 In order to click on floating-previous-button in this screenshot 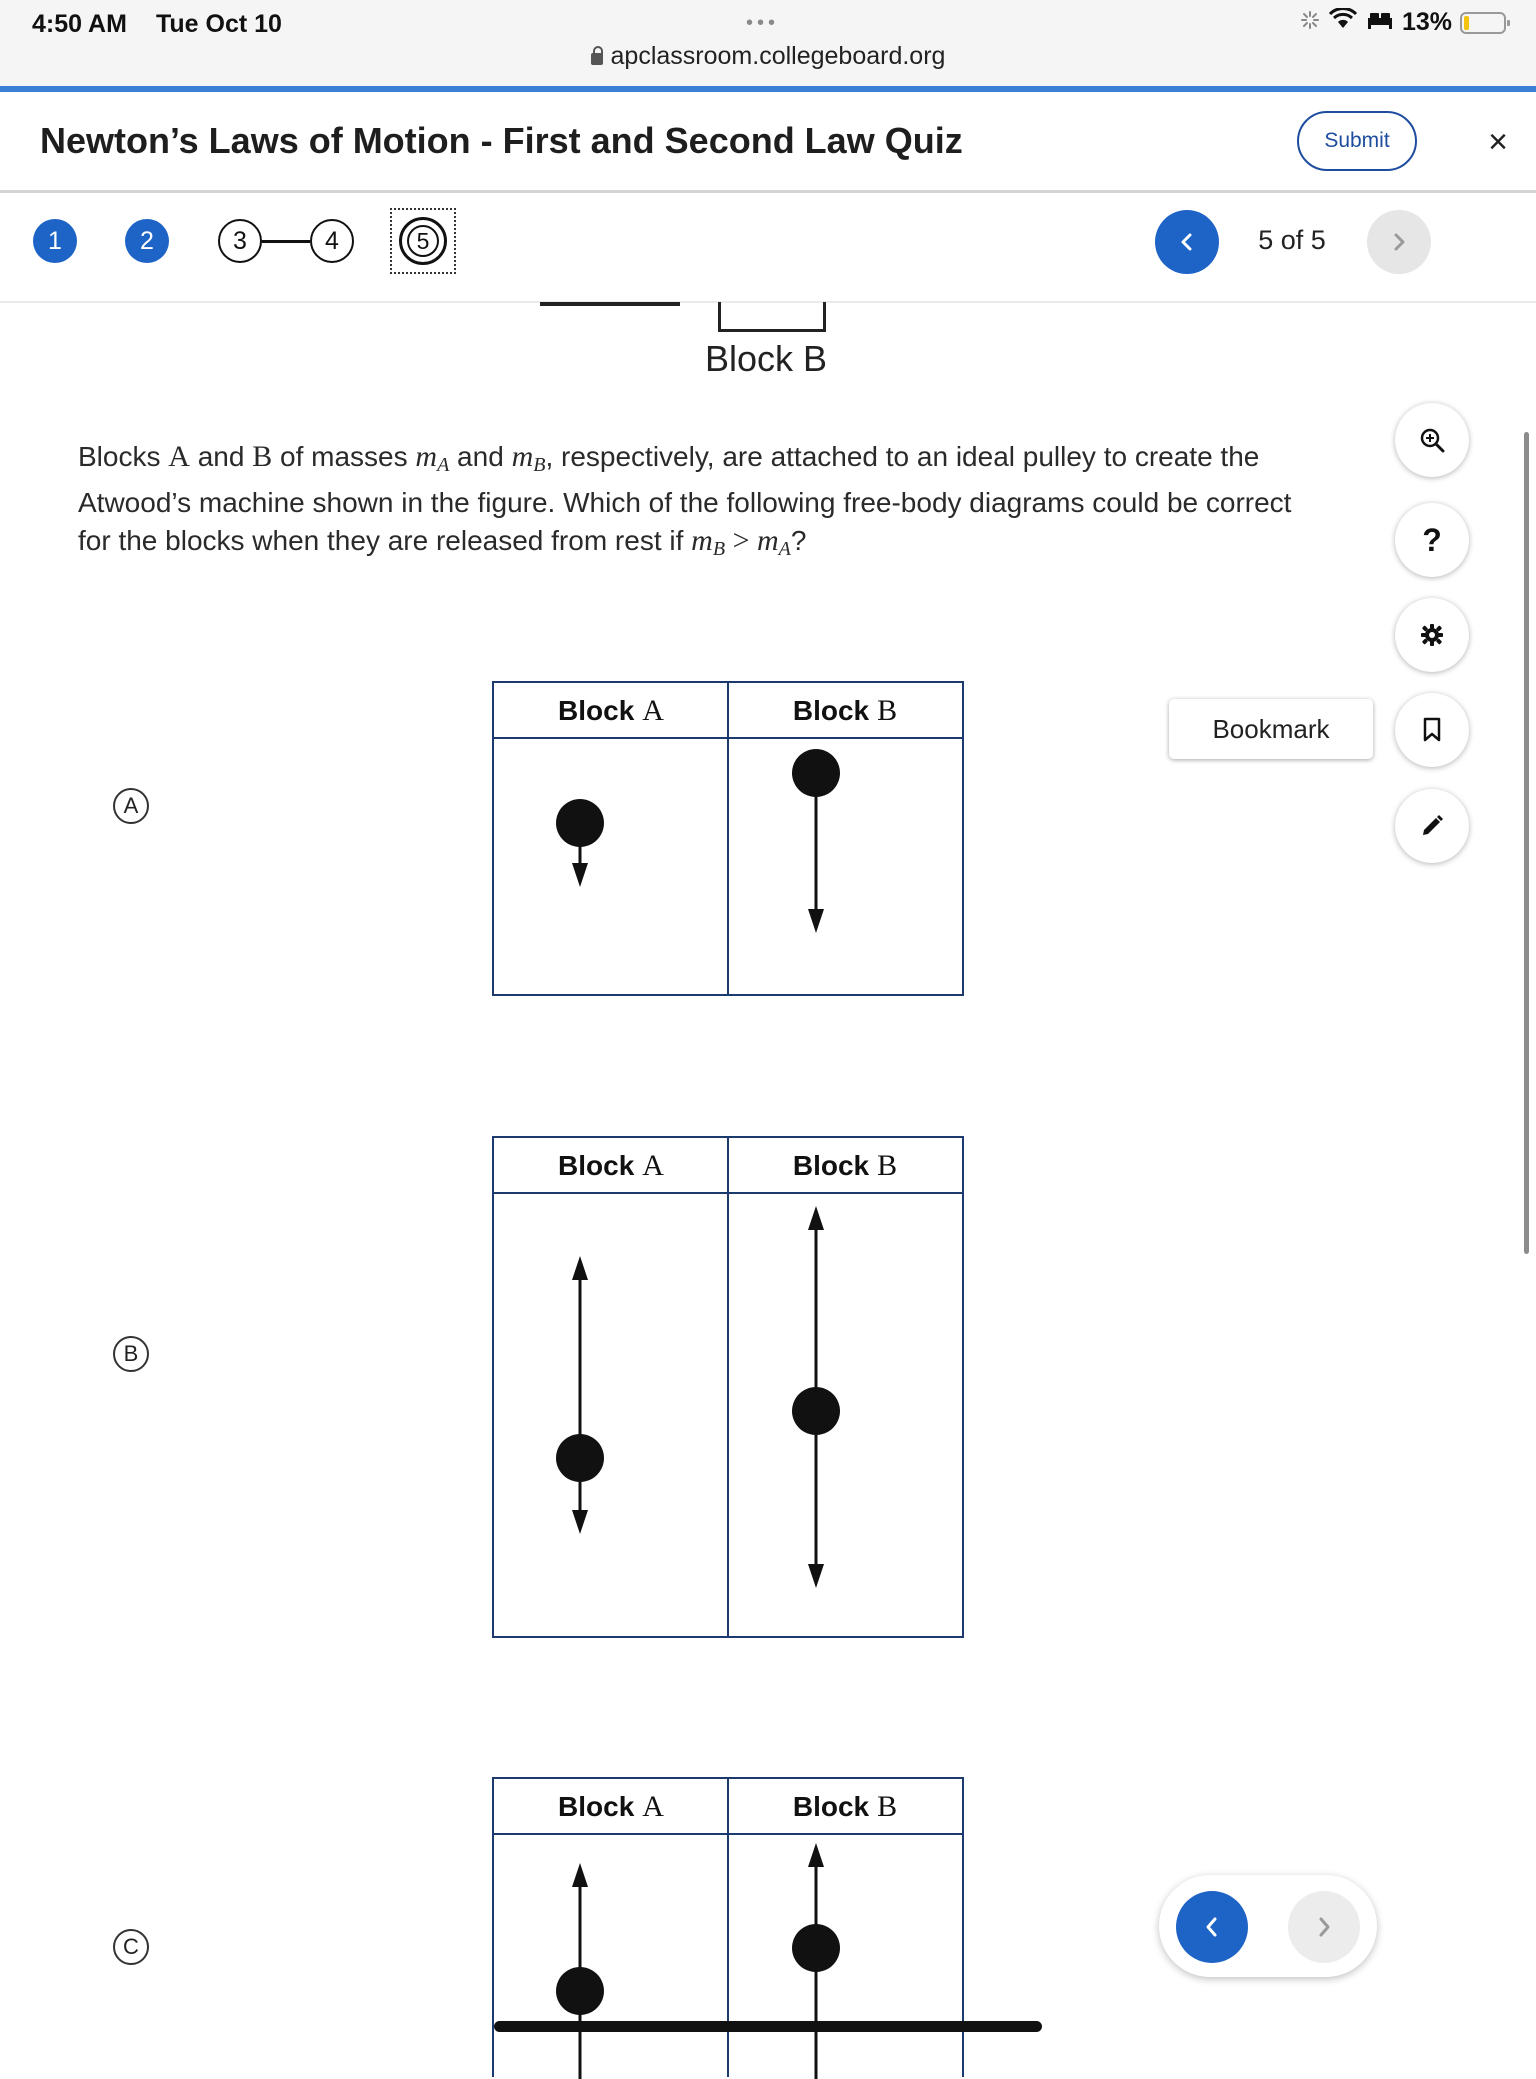, I will do `click(1212, 1927)`.